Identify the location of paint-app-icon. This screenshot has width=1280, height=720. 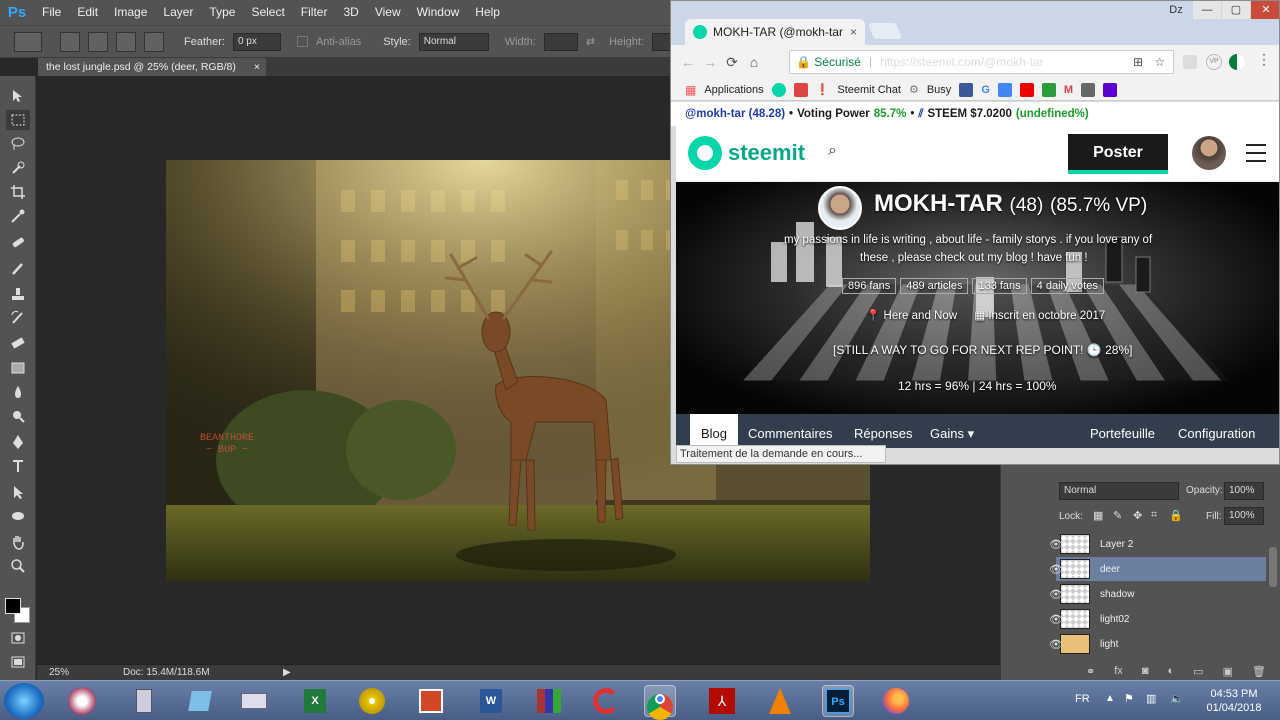
(82, 701).